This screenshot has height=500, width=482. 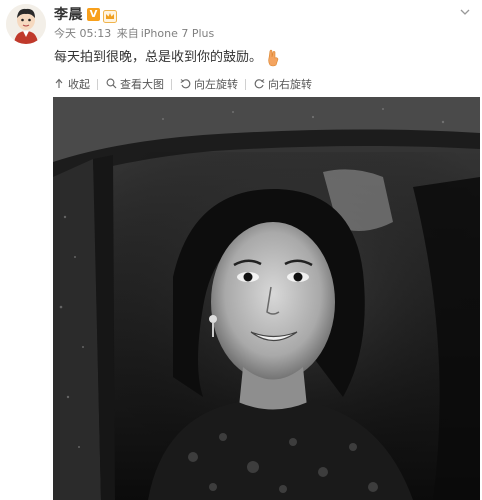 What do you see at coordinates (93, 14) in the screenshot?
I see `verified-badge-icon: V` at bounding box center [93, 14].